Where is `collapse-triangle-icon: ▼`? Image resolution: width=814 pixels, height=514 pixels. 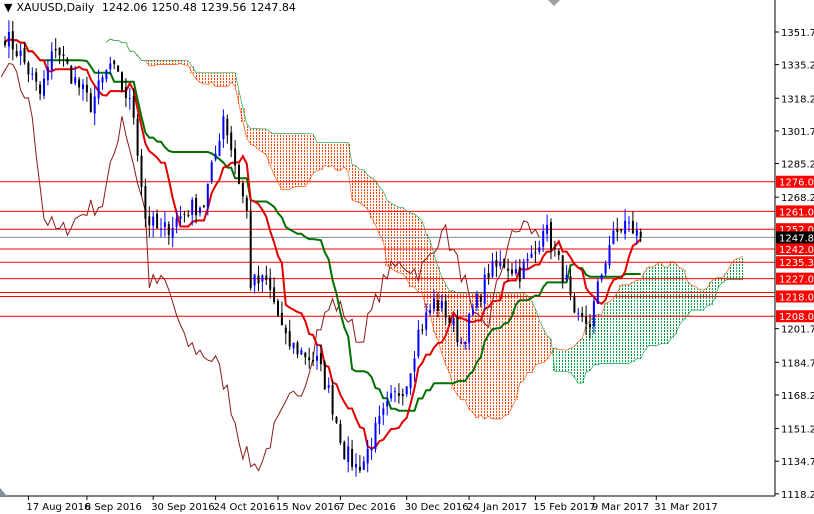 collapse-triangle-icon: ▼ is located at coordinates (8, 7).